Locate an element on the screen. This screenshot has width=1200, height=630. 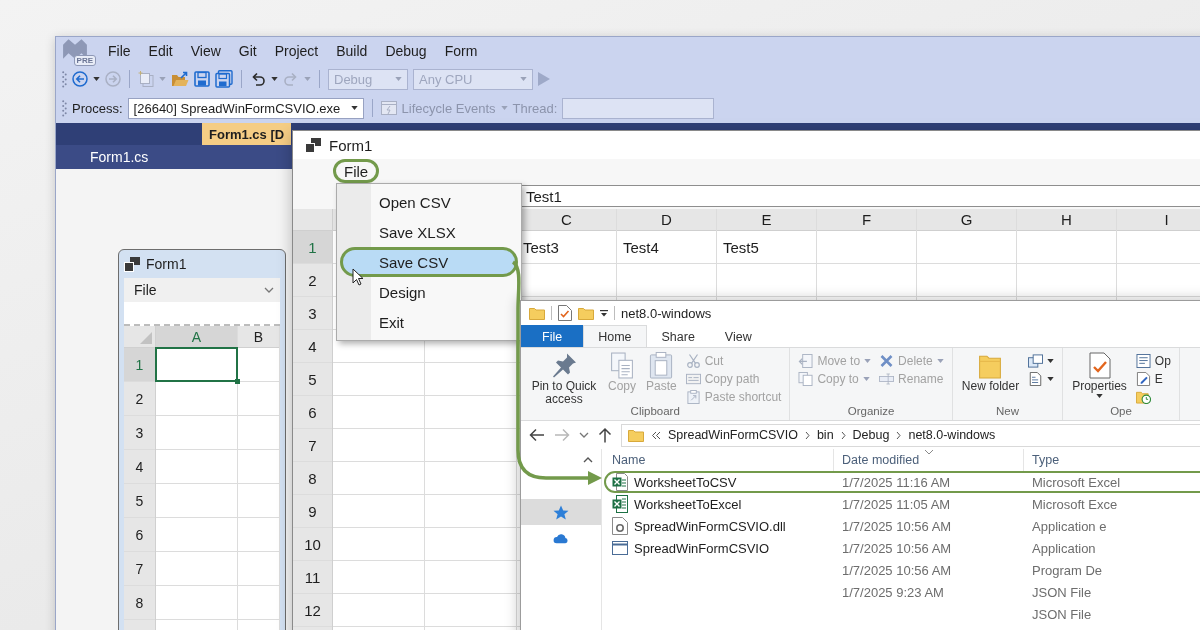
menu-item: Open CSV is located at coordinates (429, 202).